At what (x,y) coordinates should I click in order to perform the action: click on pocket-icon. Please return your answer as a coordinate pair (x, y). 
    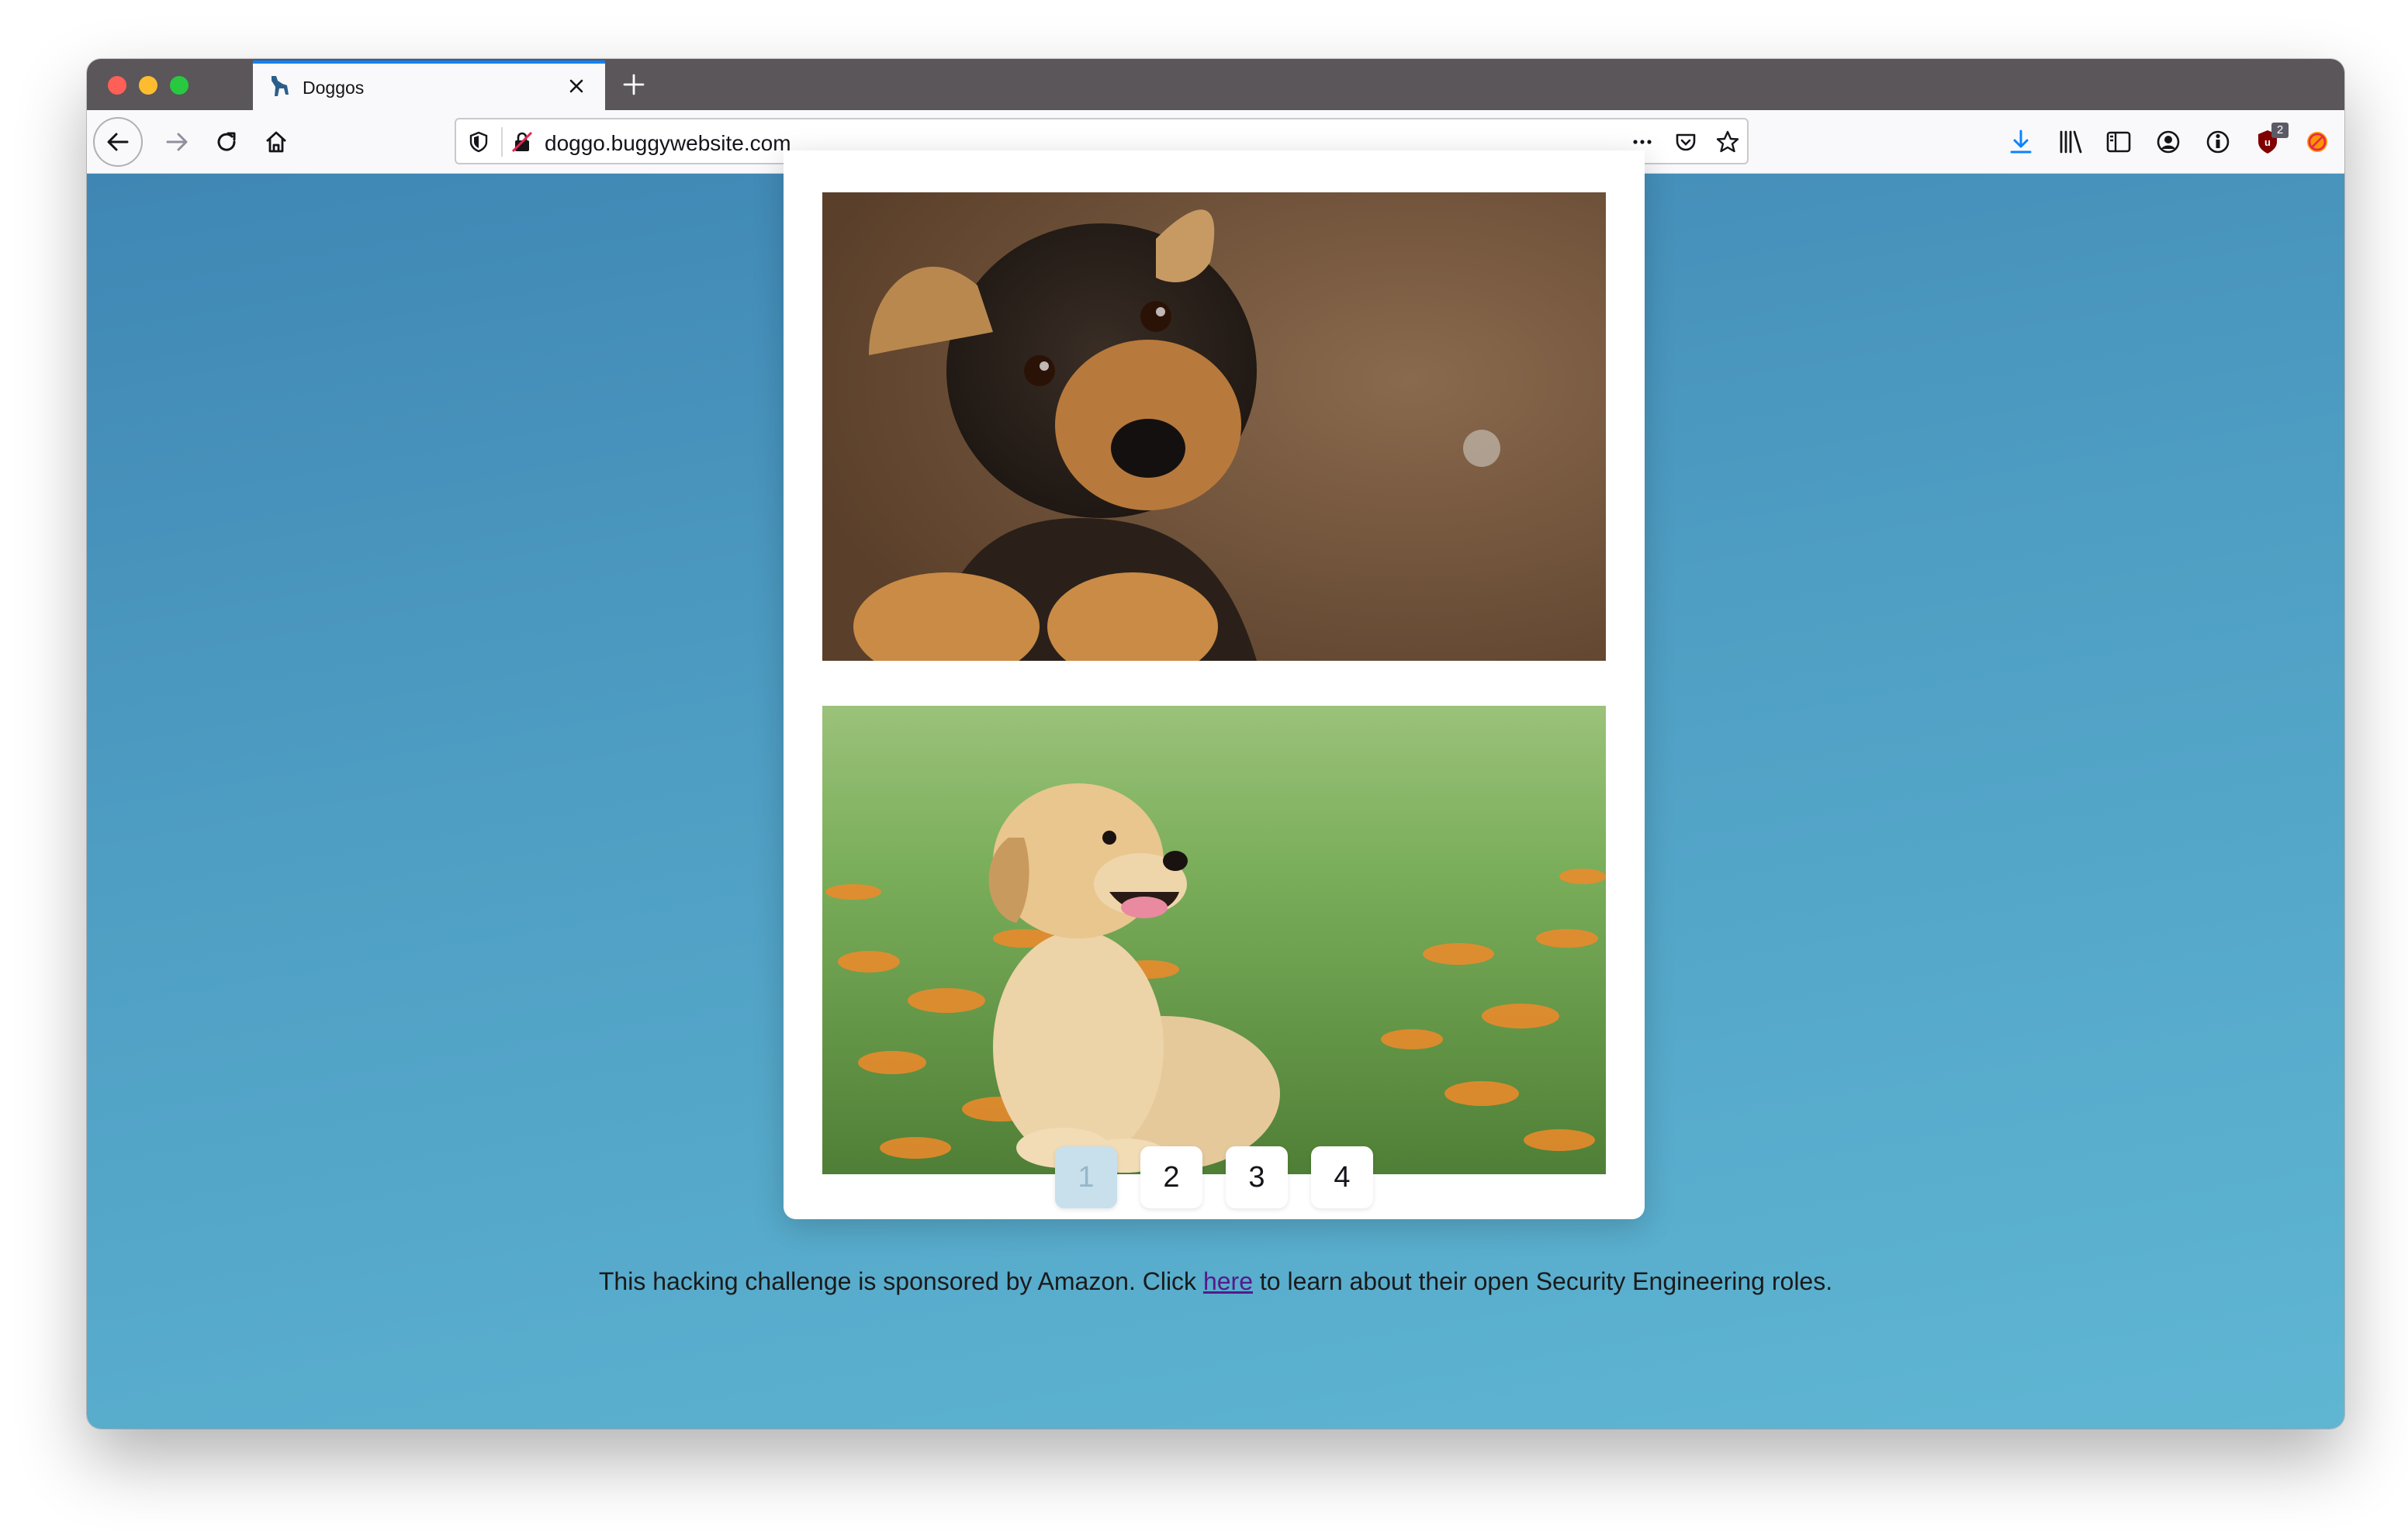
    Looking at the image, I should click on (1686, 142).